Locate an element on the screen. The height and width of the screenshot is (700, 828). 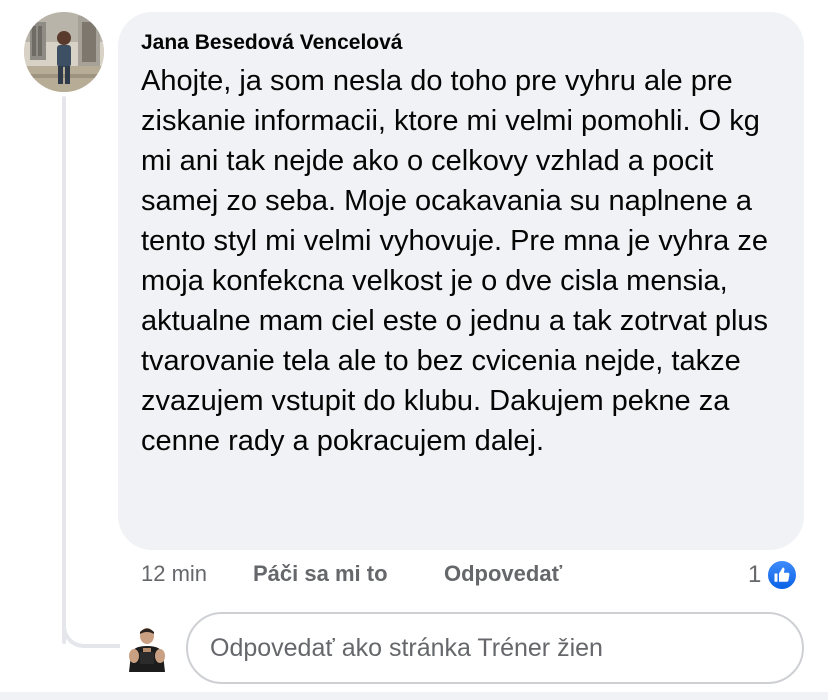
commenter-photo is located at coordinates (64, 52).